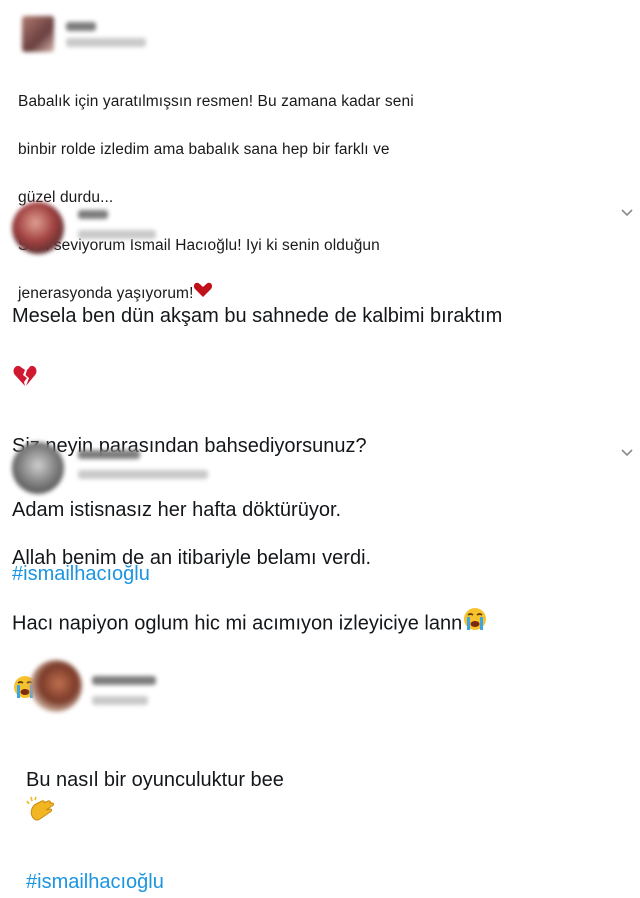  Describe the element at coordinates (155, 780) in the screenshot. I see `tweet-line: Bu nasıl bir oyunculuktur bee` at that location.